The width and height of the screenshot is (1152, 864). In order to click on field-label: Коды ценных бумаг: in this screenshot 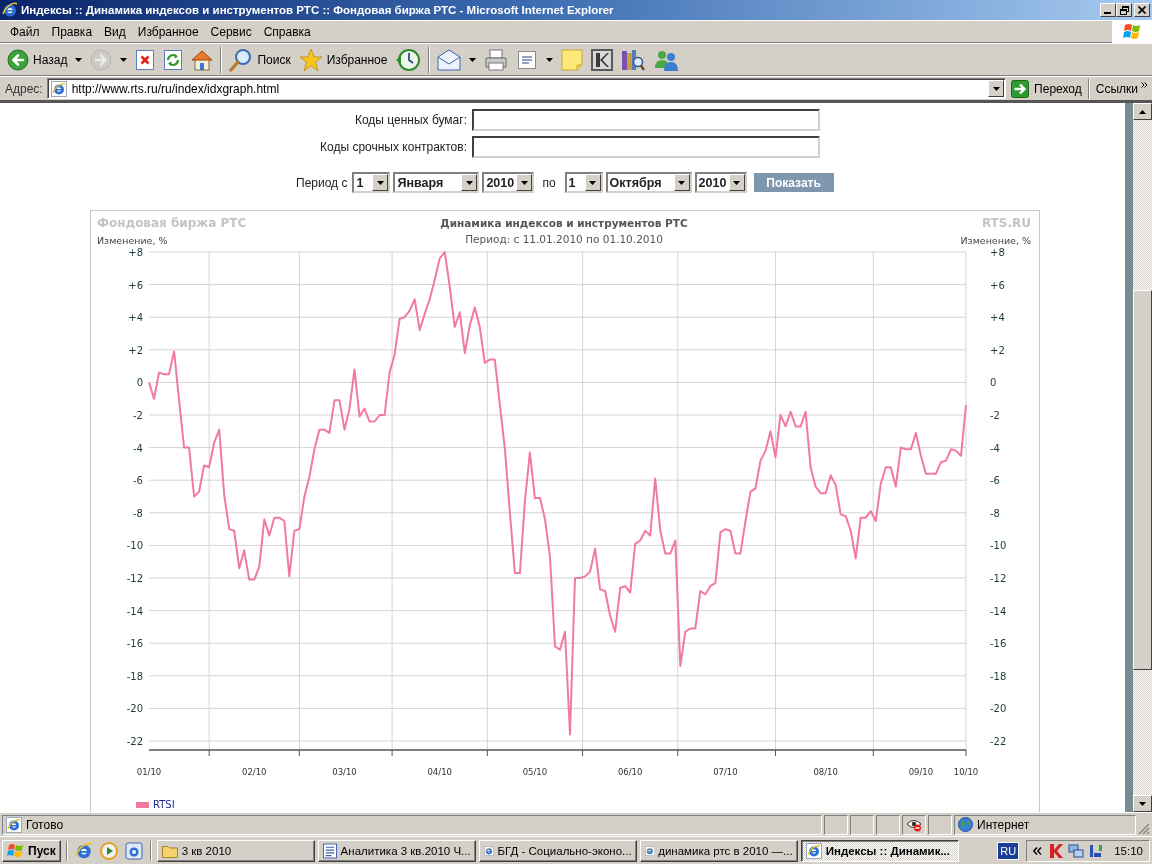, I will do `click(410, 120)`.